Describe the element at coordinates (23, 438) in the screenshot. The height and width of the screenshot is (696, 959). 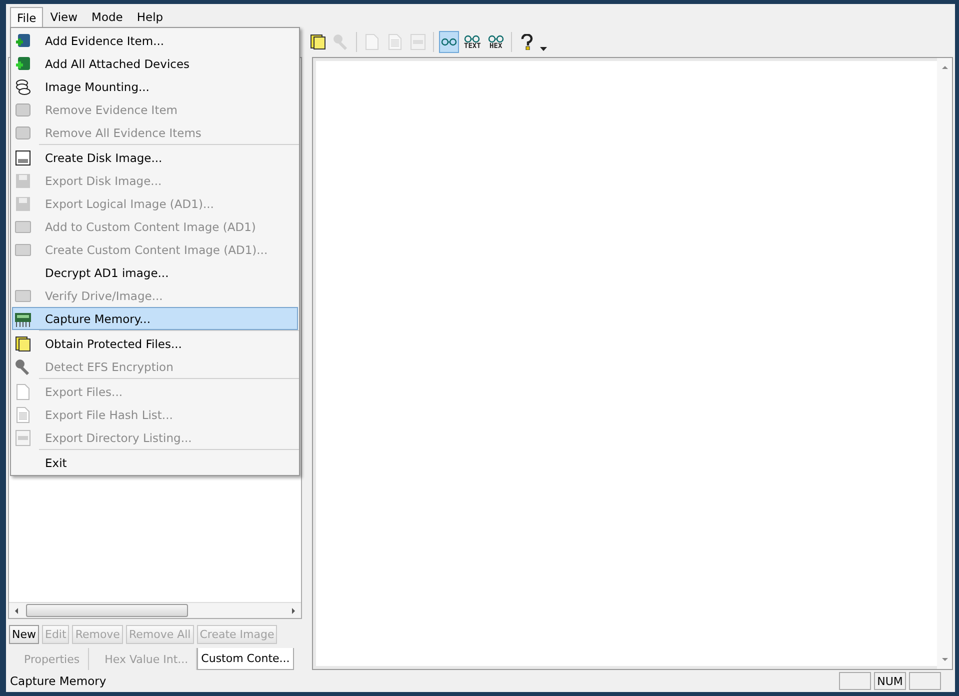
I see `dir-document-icon` at that location.